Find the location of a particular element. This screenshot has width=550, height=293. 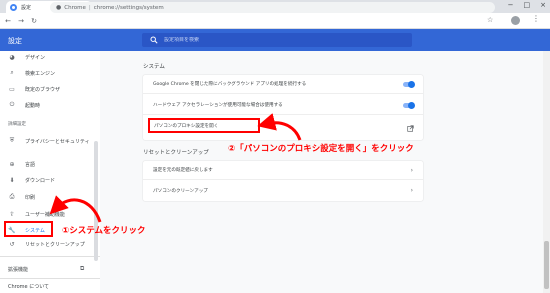

row-label: パソコンのプロキシ設定を開く is located at coordinates (186, 126).